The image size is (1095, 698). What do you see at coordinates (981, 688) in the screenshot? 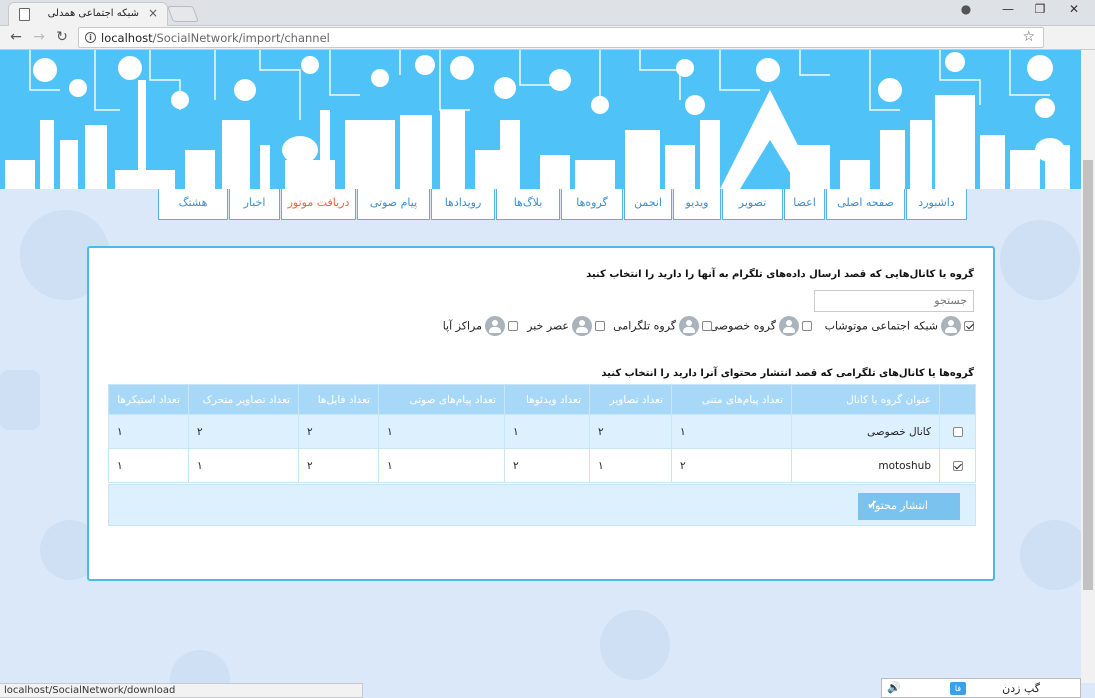
I see `language-bar: گپ زدن فا 🔊` at bounding box center [981, 688].